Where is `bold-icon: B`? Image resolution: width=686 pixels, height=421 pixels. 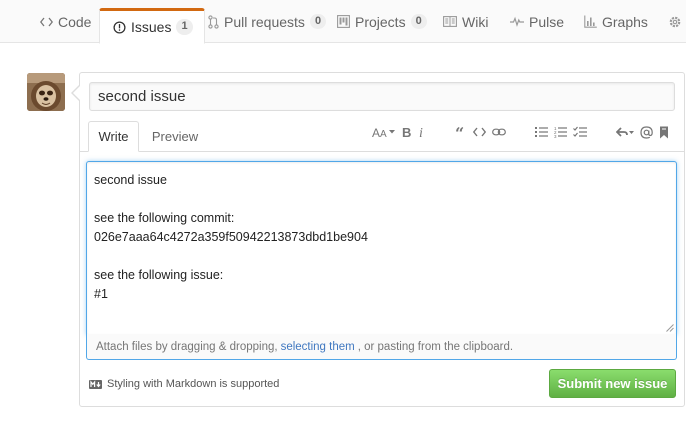
bold-icon: B is located at coordinates (407, 132).